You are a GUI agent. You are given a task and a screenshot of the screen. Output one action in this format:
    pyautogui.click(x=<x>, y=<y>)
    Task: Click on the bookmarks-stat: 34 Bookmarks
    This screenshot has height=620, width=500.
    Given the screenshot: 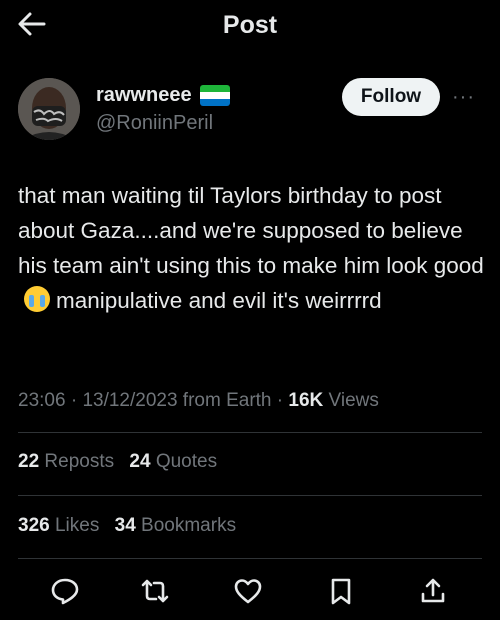 What is the action you would take?
    pyautogui.click(x=175, y=525)
    